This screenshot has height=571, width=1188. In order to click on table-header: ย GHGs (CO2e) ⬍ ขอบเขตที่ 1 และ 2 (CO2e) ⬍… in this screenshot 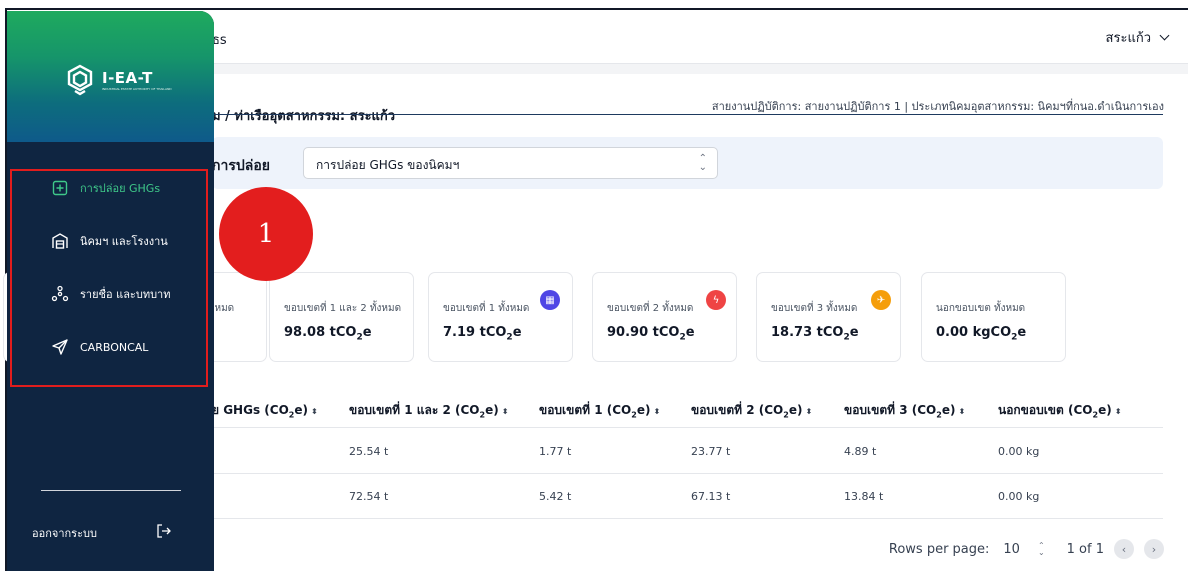, I will do `click(687, 409)`.